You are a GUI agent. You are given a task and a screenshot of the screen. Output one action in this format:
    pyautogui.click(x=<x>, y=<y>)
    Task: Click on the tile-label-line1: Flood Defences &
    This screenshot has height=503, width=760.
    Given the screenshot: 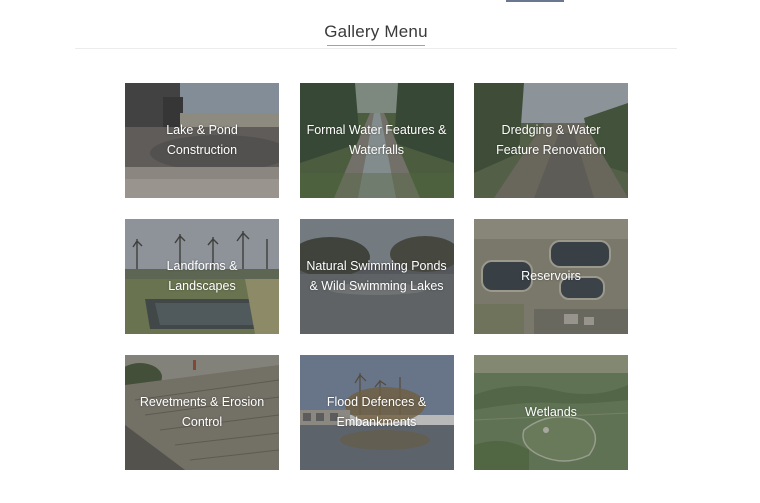 What is the action you would take?
    pyautogui.click(x=376, y=402)
    